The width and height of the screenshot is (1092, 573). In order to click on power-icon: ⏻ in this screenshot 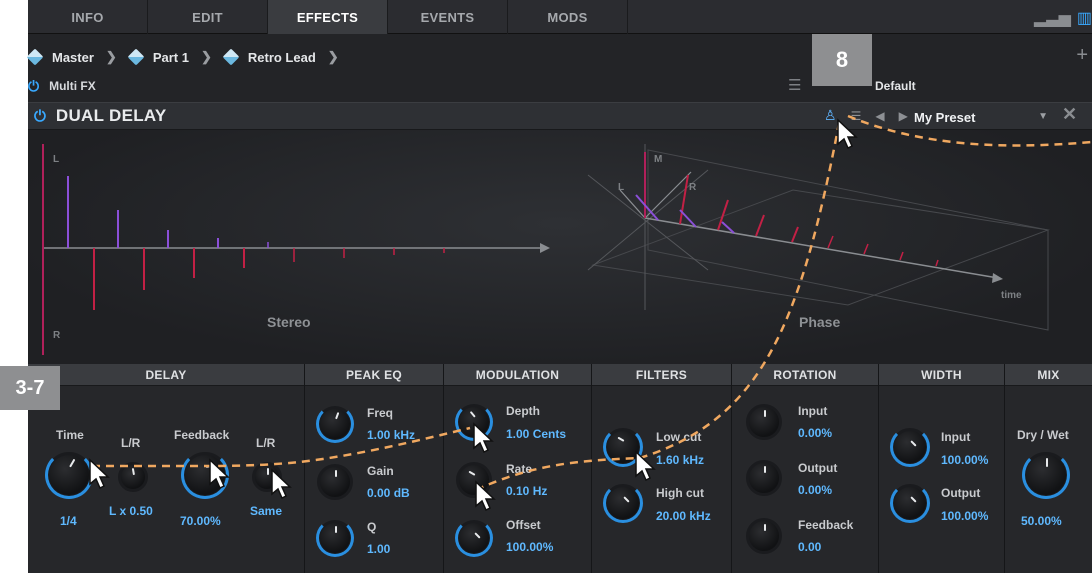, I will do `click(33, 86)`.